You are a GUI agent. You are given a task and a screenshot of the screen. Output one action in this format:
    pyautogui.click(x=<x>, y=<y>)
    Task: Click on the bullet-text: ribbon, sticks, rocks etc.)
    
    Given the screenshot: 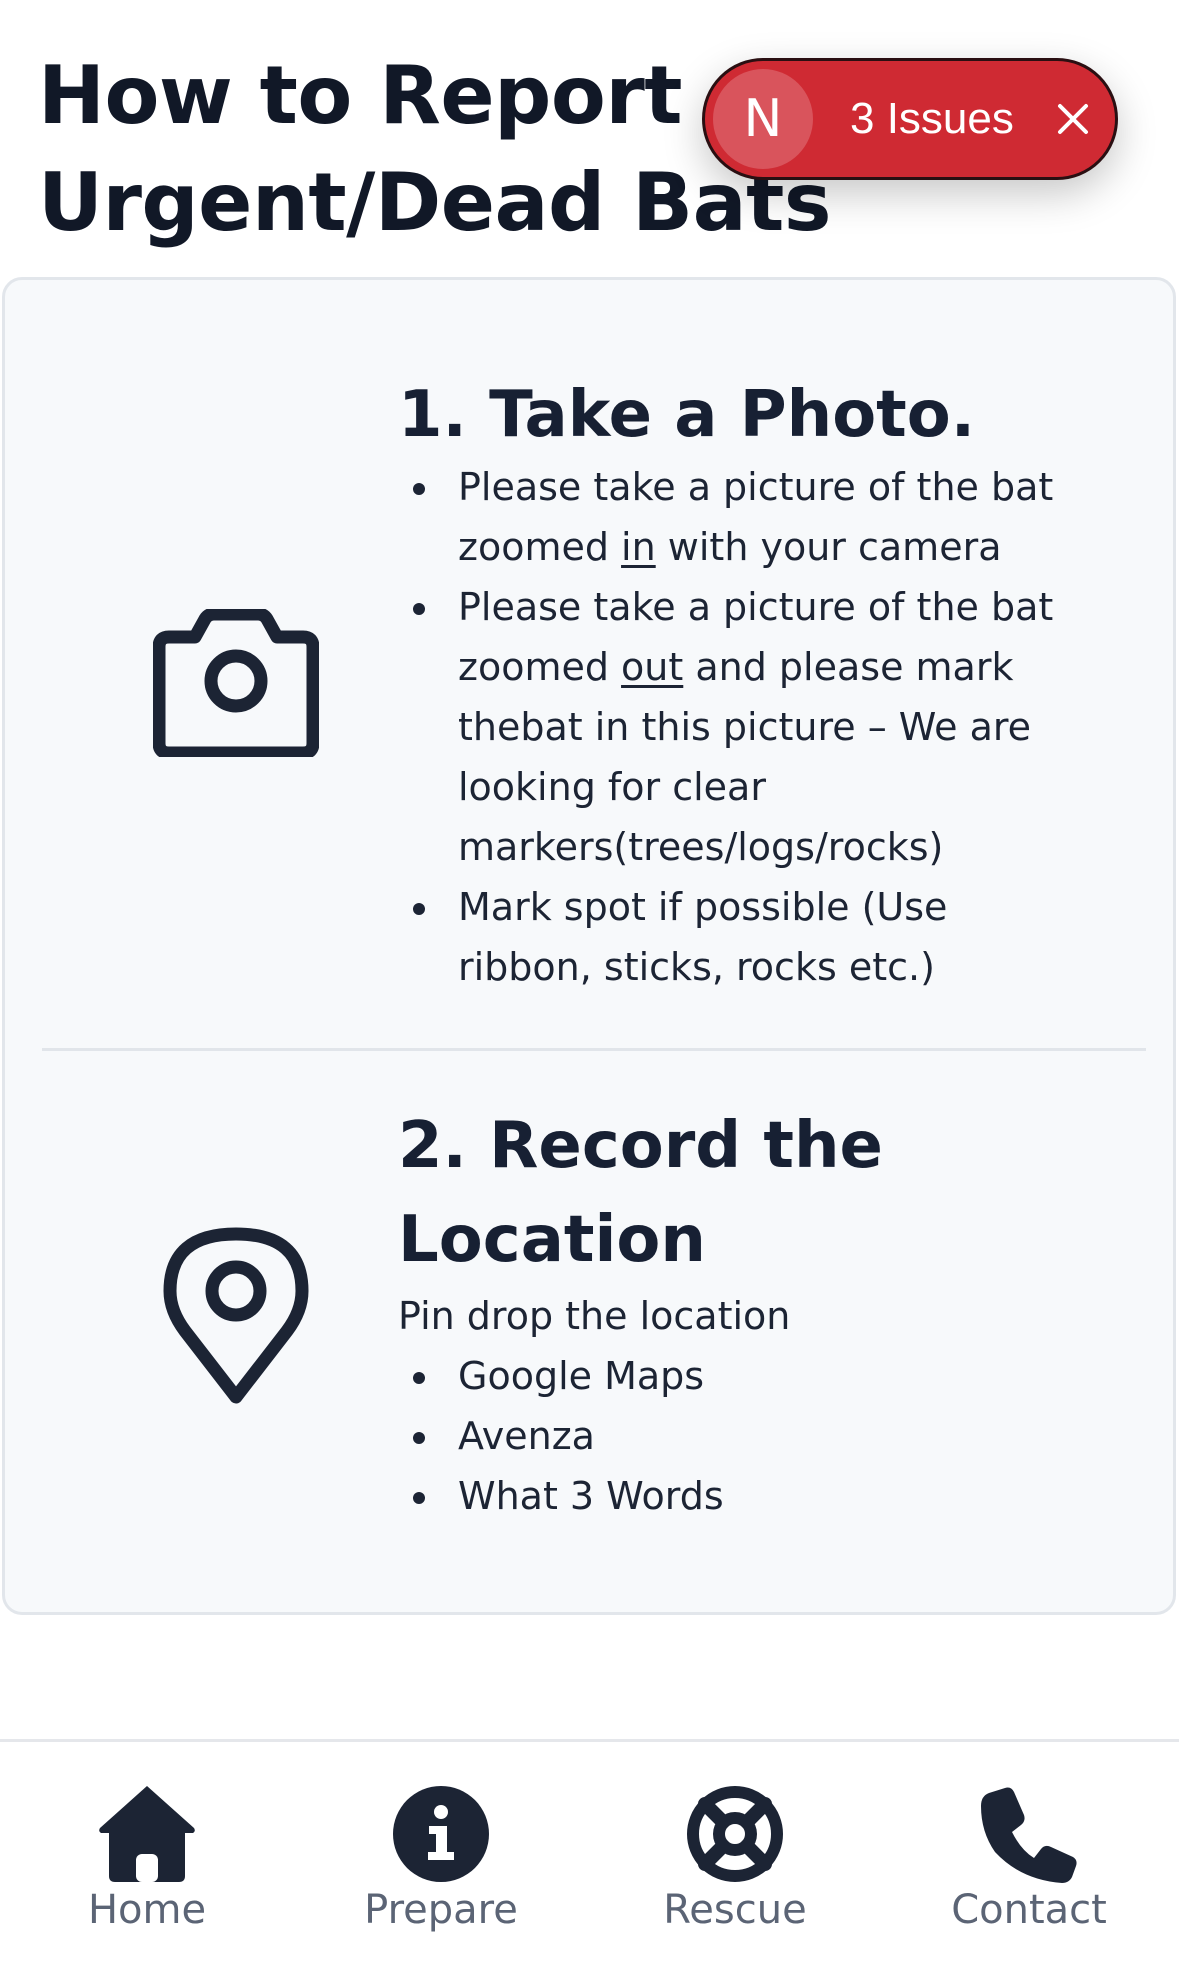 What is the action you would take?
    pyautogui.click(x=696, y=967)
    